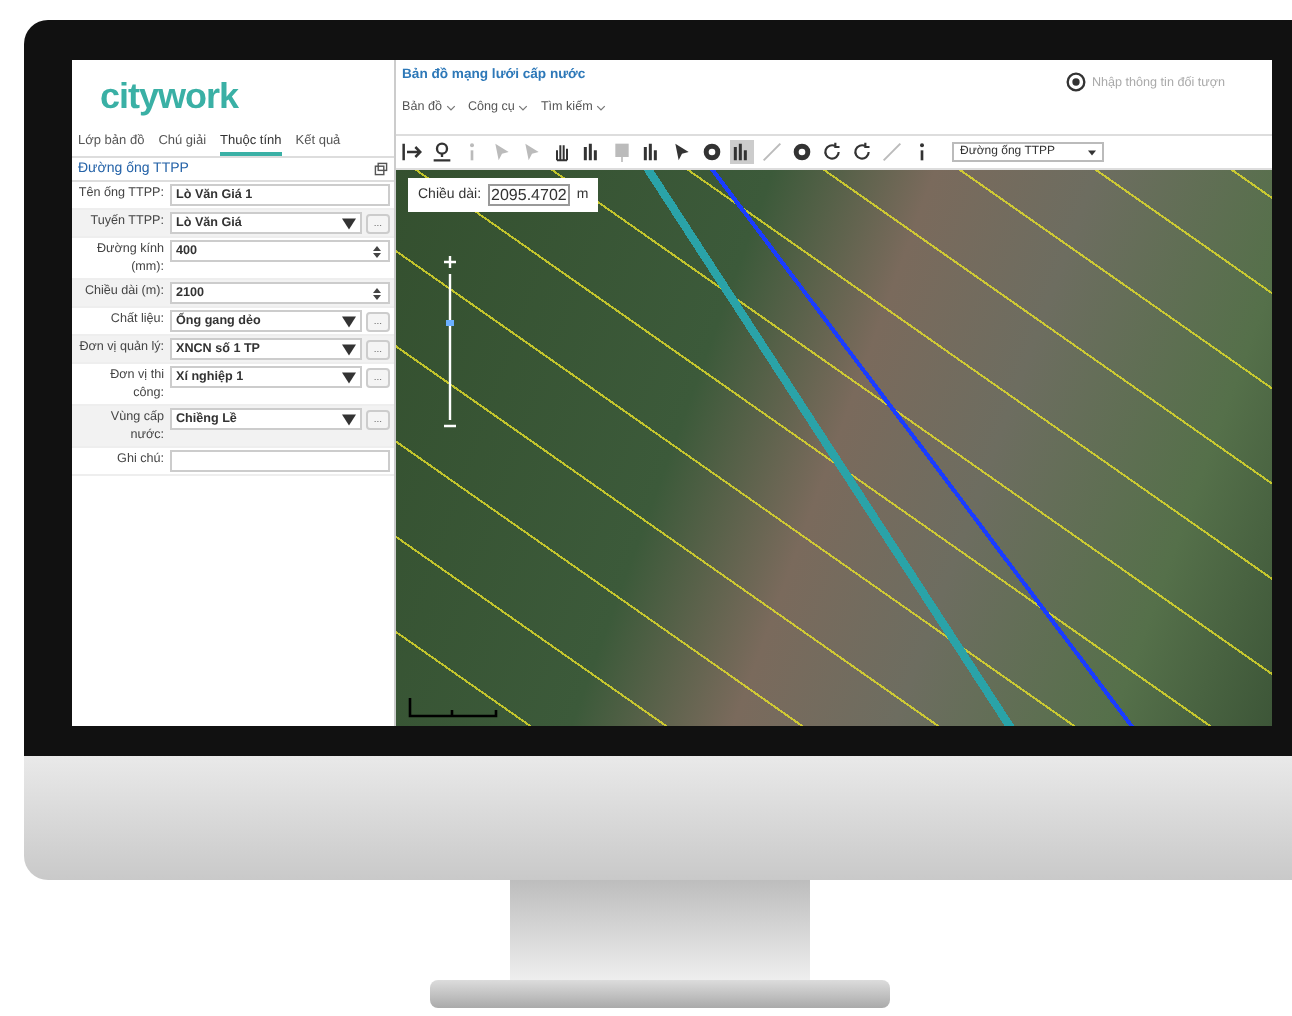 The image size is (1292, 1016). Describe the element at coordinates (742, 152) in the screenshot. I see `bars-icon` at that location.